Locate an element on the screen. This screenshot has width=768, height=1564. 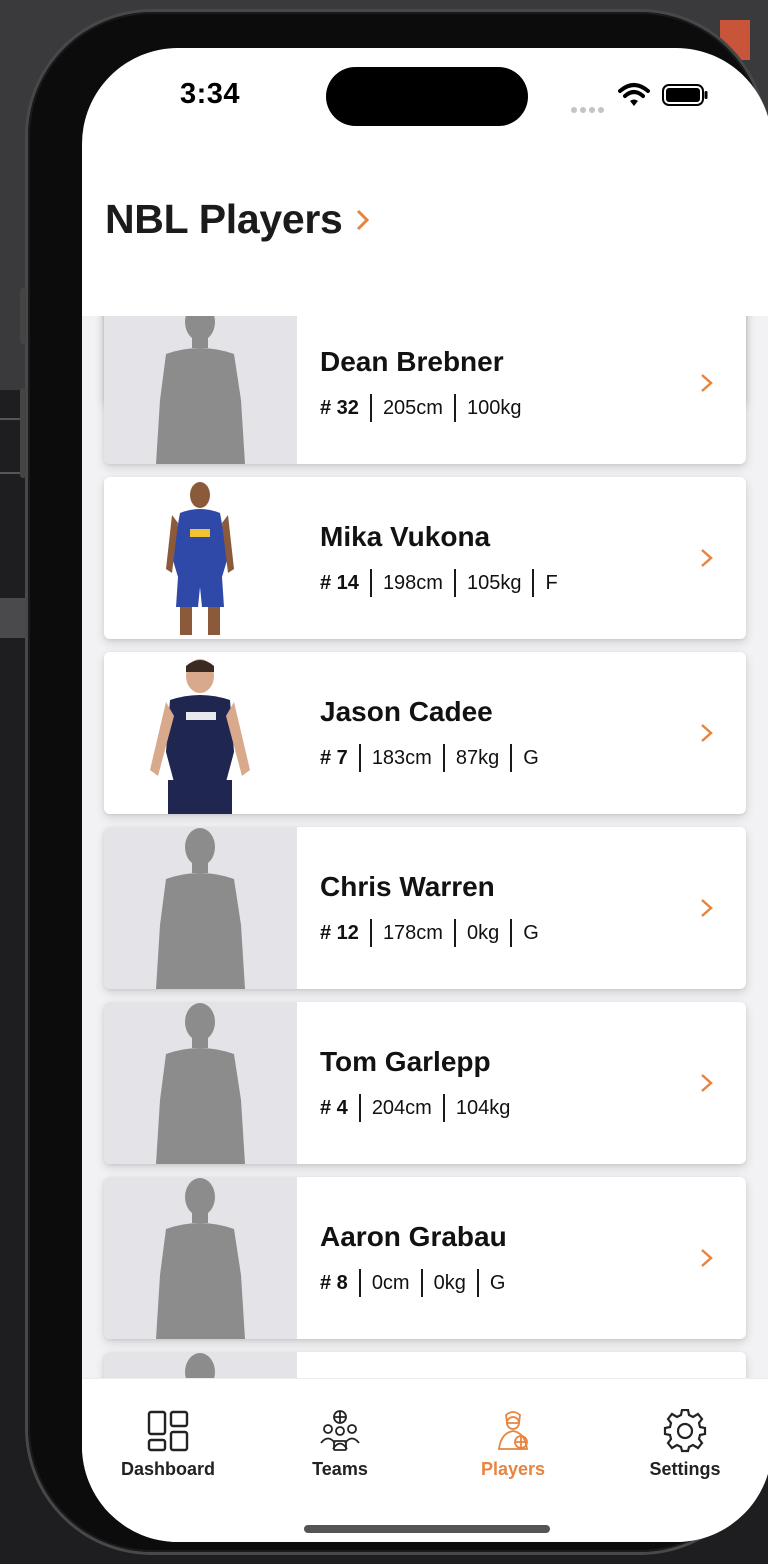
dynamic-island is located at coordinates (427, 96).